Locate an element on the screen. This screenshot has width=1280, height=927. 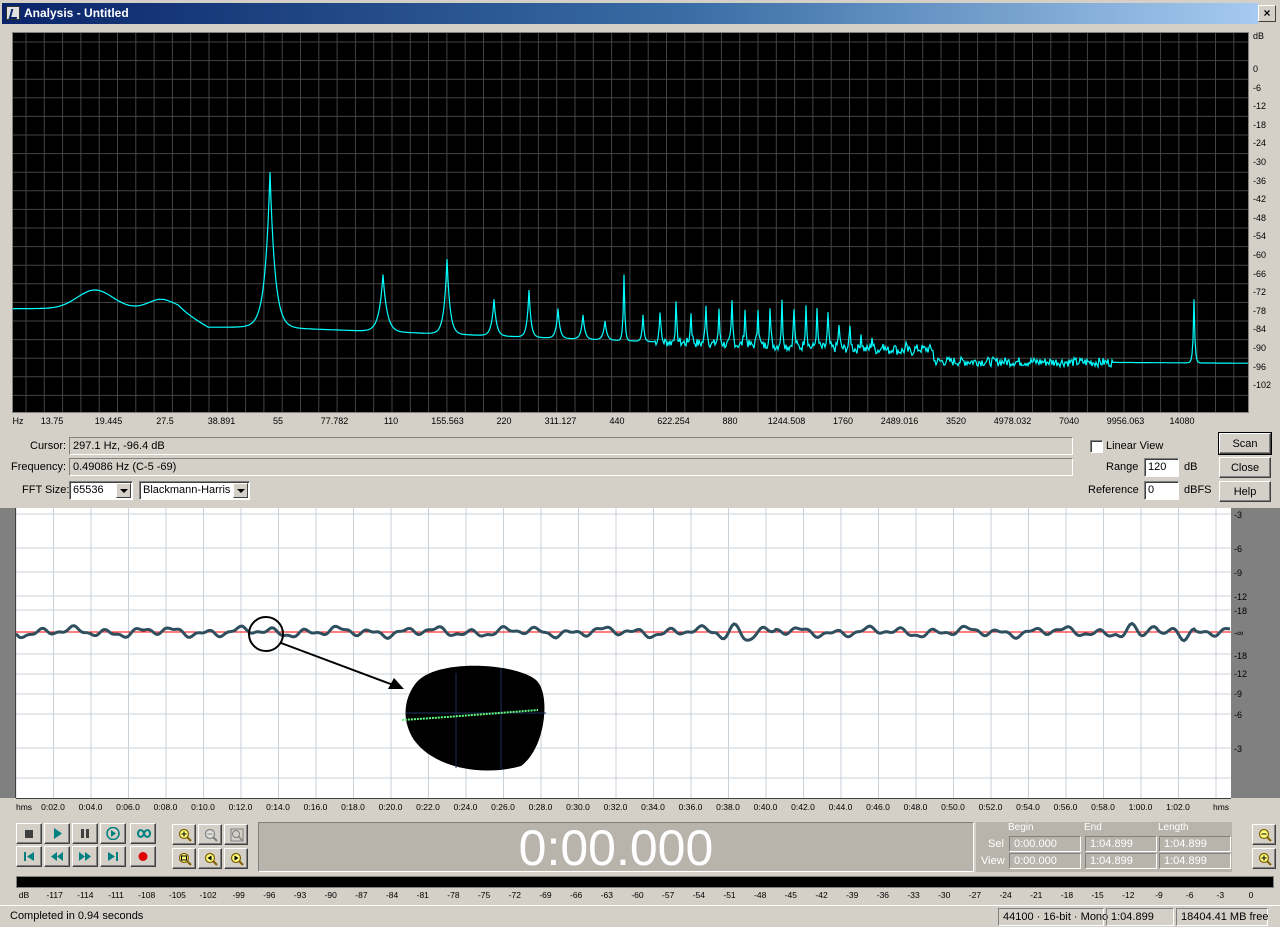
zoom-left-button is located at coordinates (210, 858).